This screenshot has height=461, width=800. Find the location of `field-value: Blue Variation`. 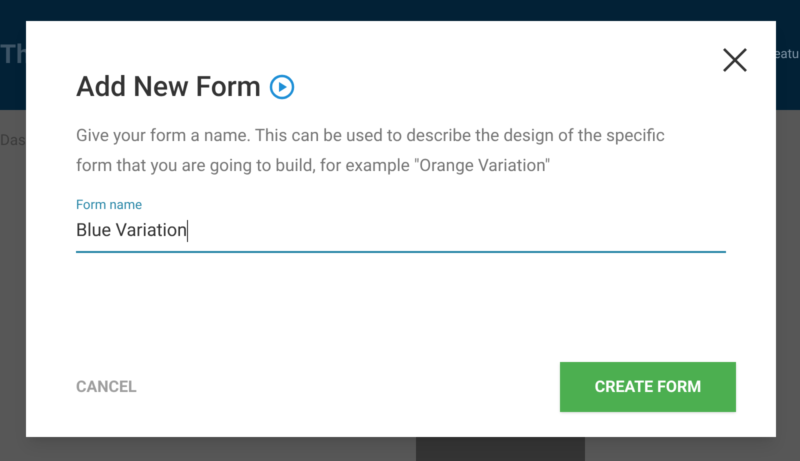

field-value: Blue Variation is located at coordinates (132, 230).